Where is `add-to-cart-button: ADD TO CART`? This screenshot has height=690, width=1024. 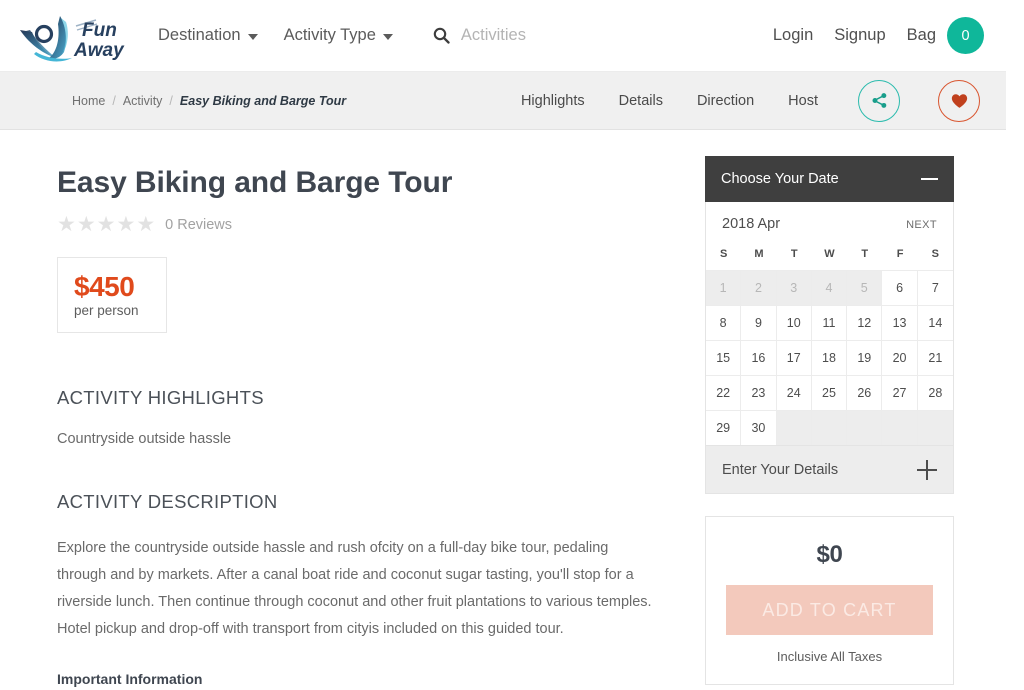
add-to-cart-button: ADD TO CART is located at coordinates (829, 610).